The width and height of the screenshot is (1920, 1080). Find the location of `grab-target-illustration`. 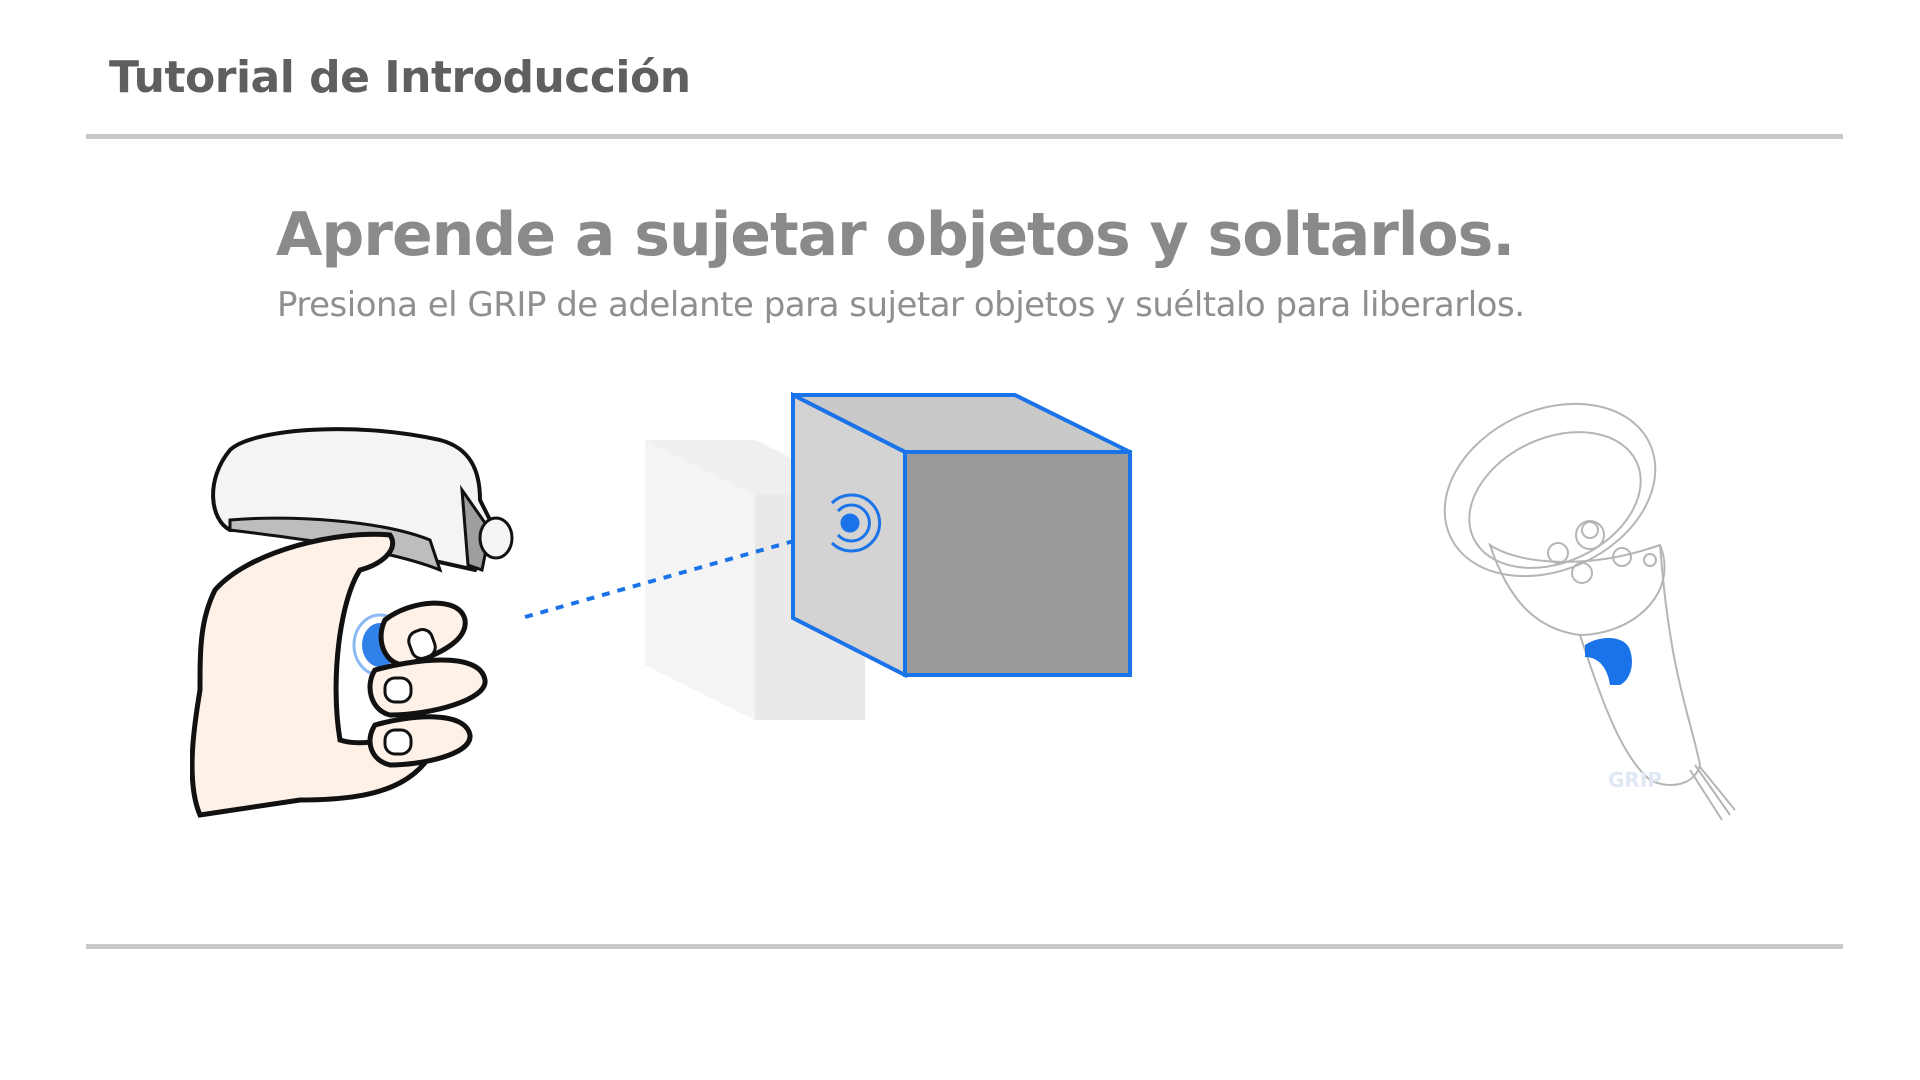

grab-target-illustration is located at coordinates (828, 555).